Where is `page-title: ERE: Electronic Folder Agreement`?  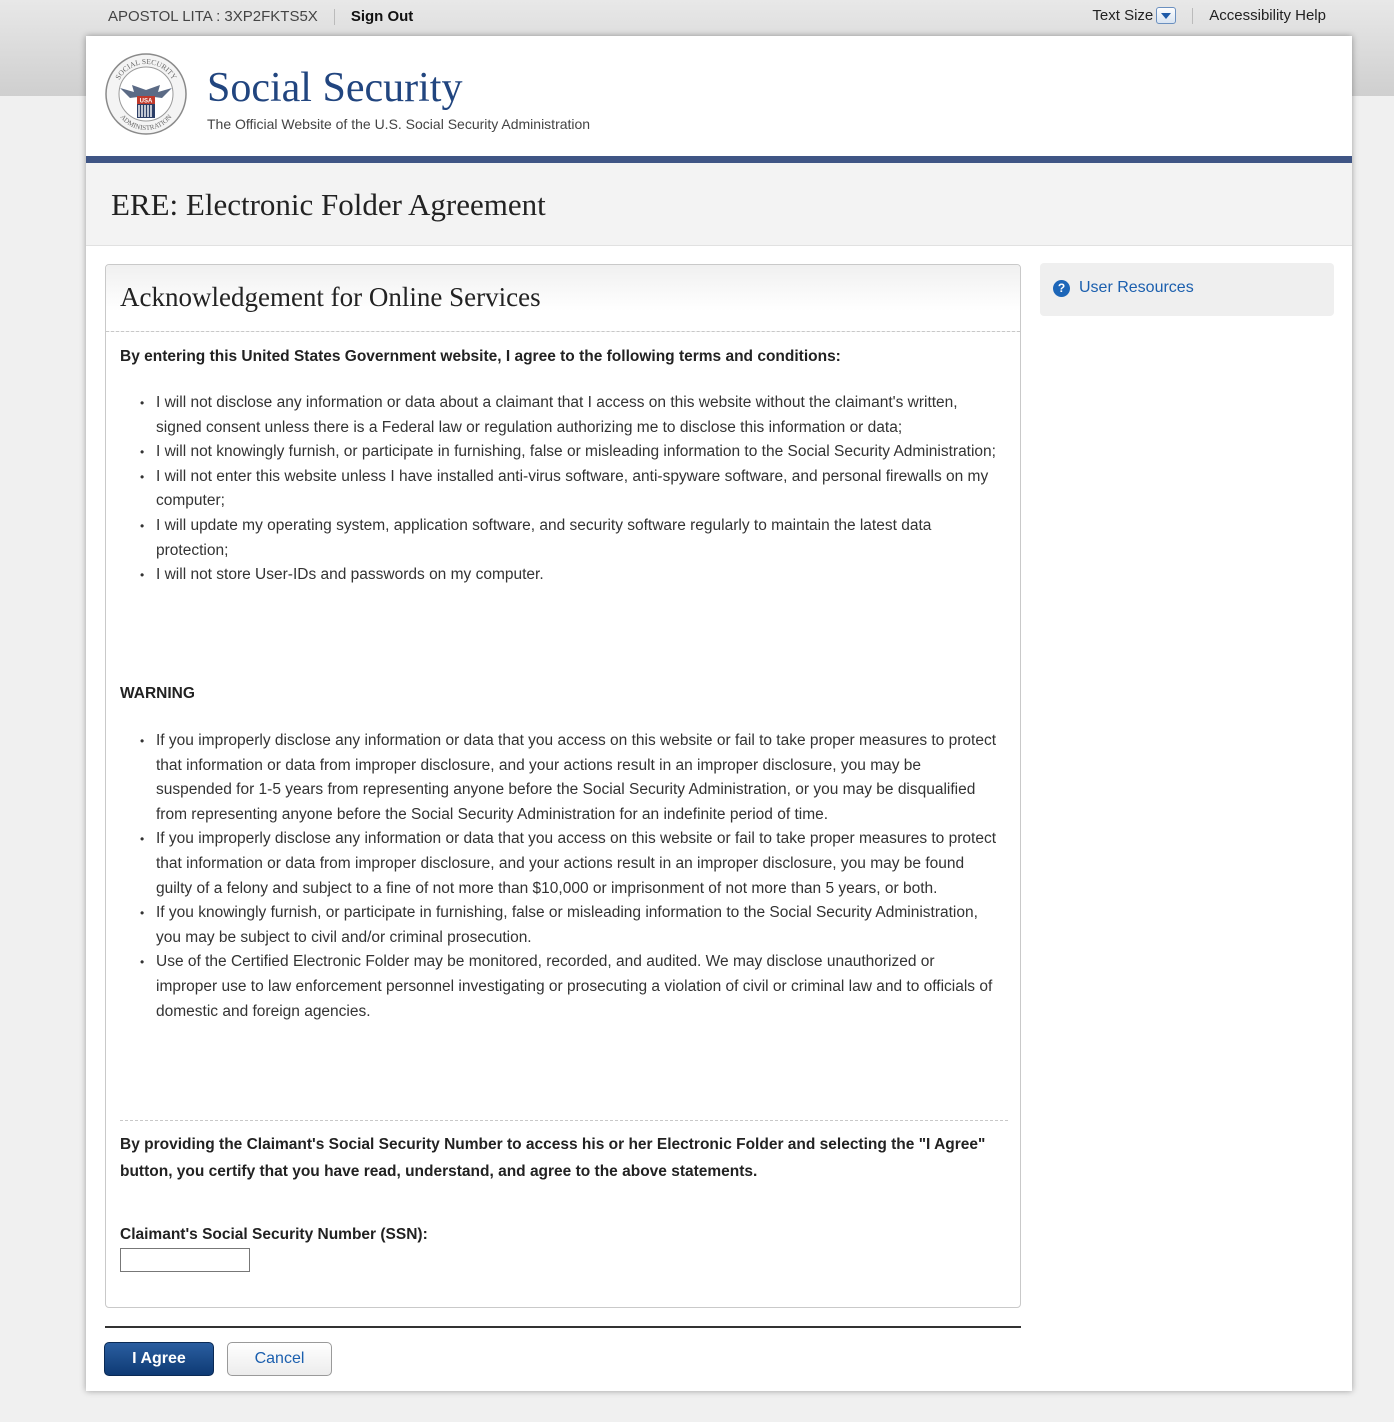
page-title: ERE: Electronic Folder Agreement is located at coordinates (328, 204).